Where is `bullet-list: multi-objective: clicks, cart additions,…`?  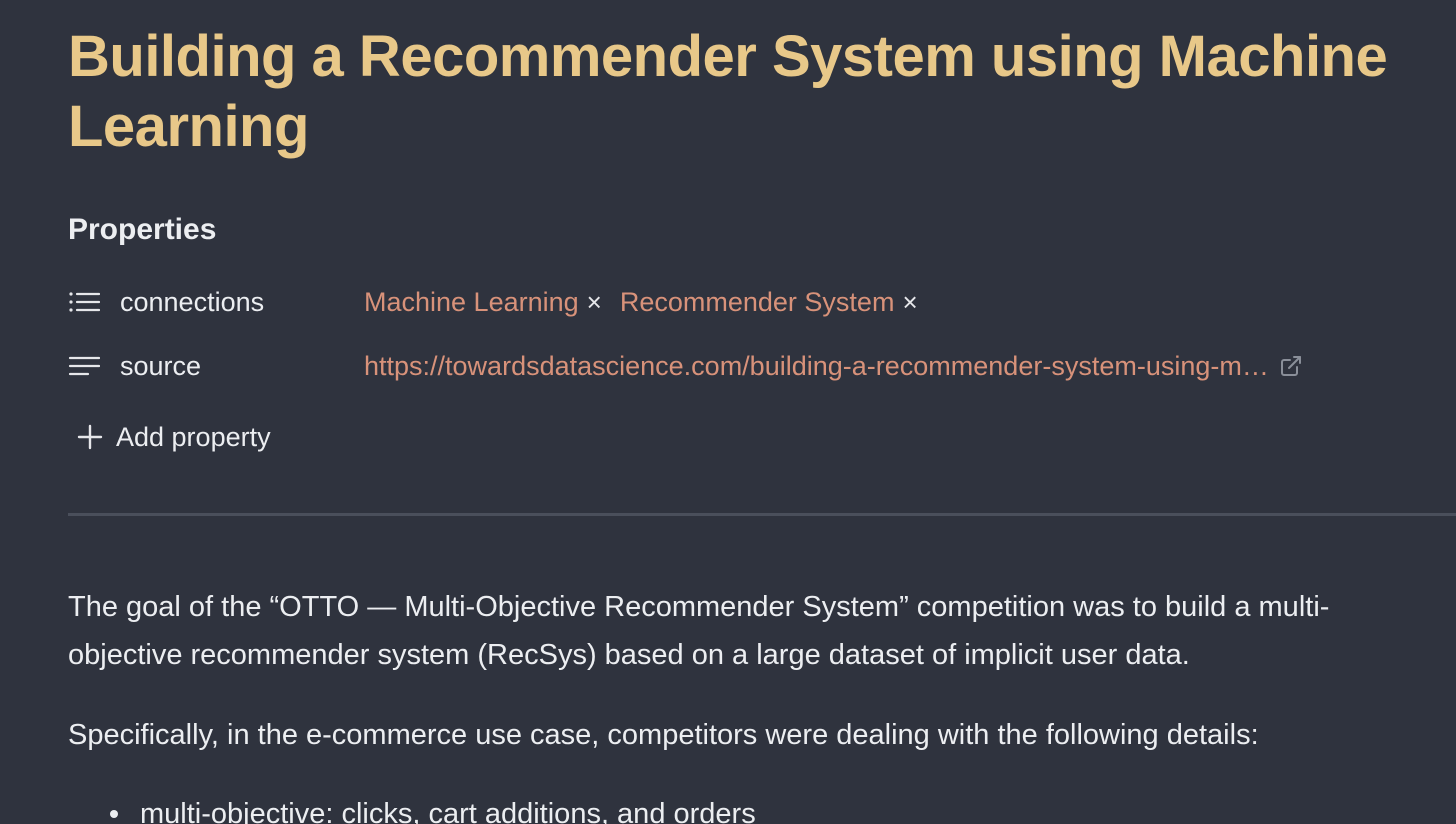
bullet-list: multi-objective: clicks, cart additions,… is located at coordinates (753, 807).